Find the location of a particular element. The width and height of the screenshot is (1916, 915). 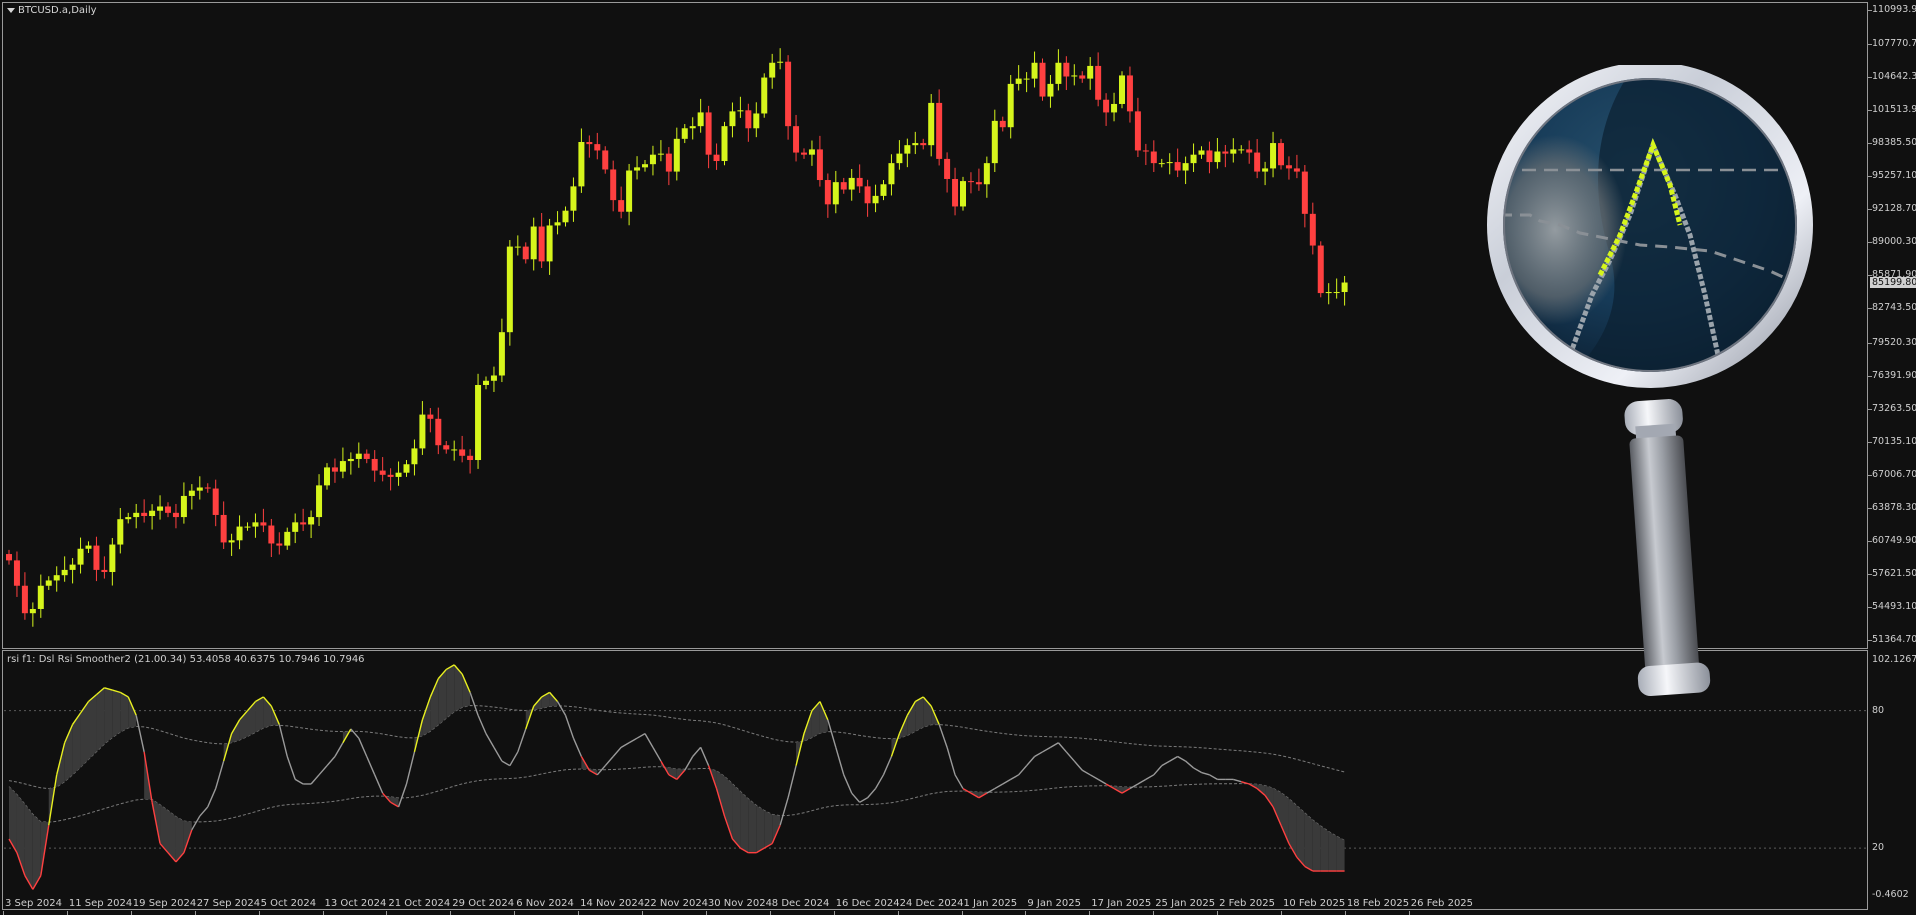

time-axis-label: 22 Nov 2024 is located at coordinates (676, 903).